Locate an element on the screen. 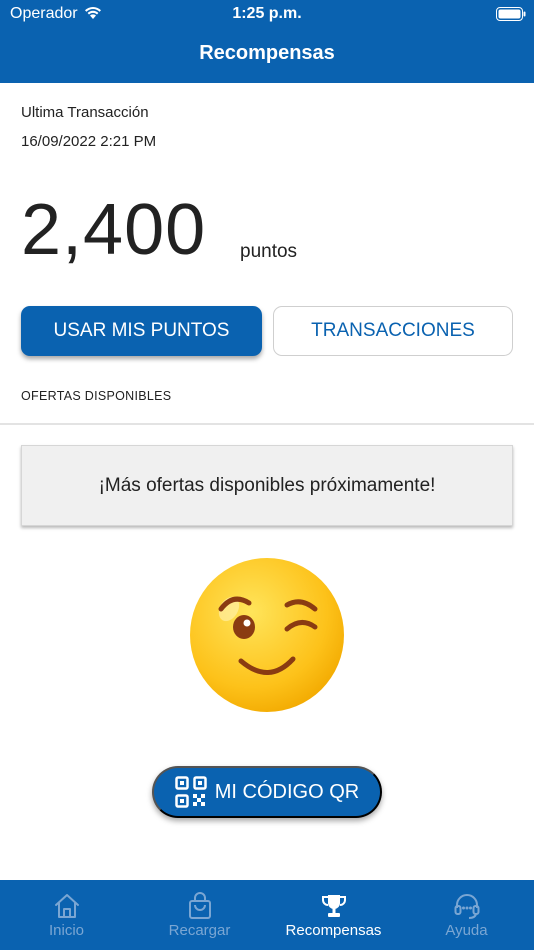 The height and width of the screenshot is (950, 534). status-bar: Operador 1:25 p.m. is located at coordinates (267, 15).